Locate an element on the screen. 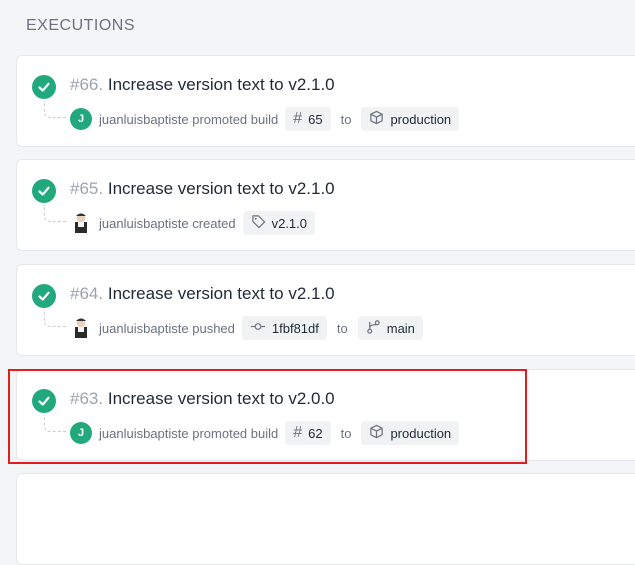  execution-meta: juanluisbaptiste created v2.1.0 is located at coordinates (193, 223).